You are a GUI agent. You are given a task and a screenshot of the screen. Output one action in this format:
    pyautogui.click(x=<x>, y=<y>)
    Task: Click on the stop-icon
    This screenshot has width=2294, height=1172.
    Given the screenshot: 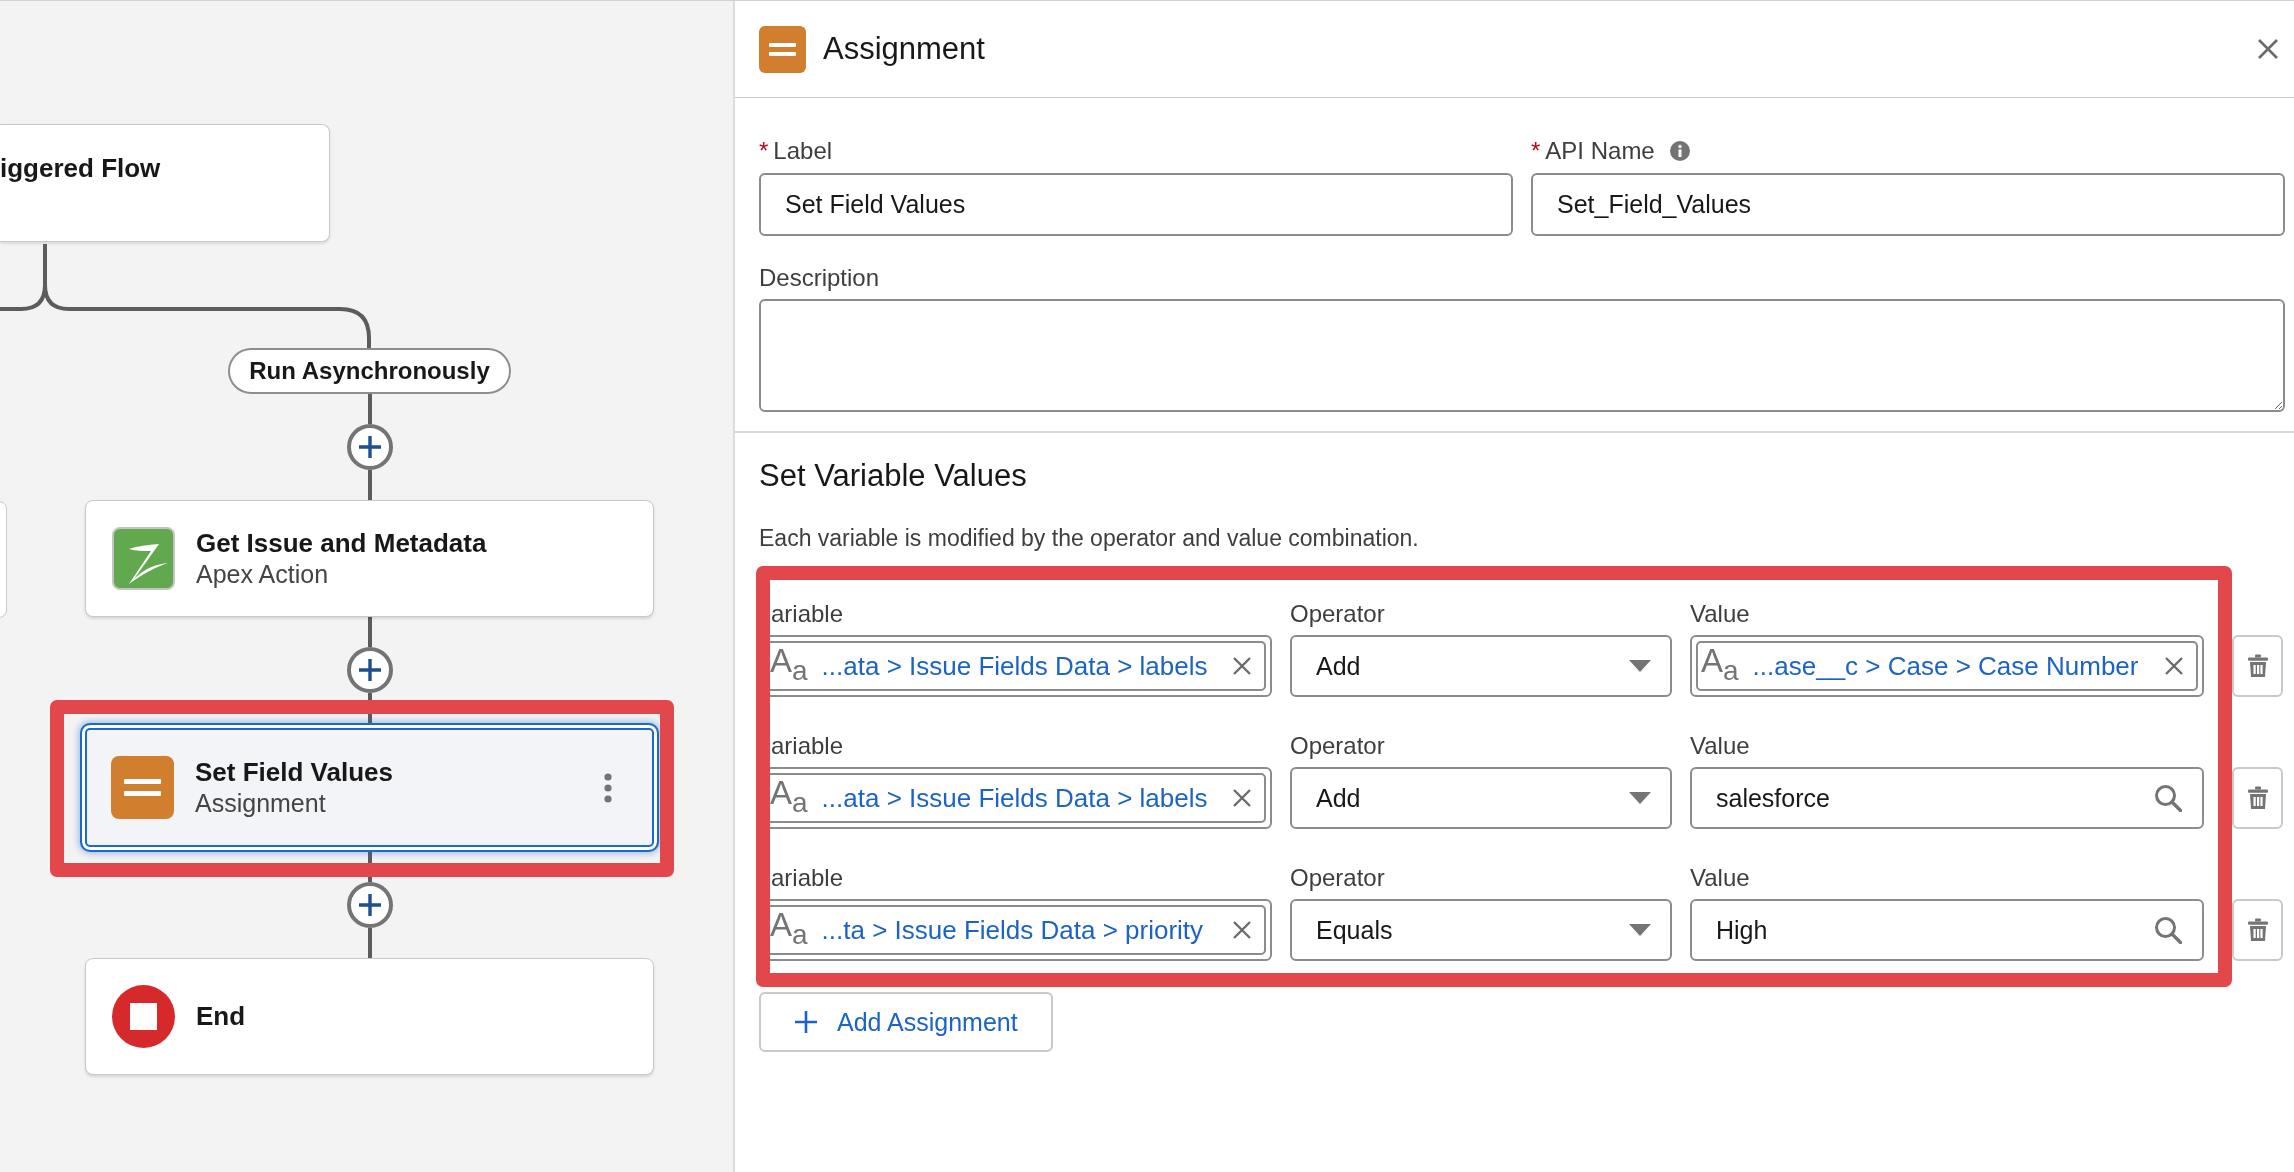 What is the action you would take?
    pyautogui.click(x=143, y=1016)
    